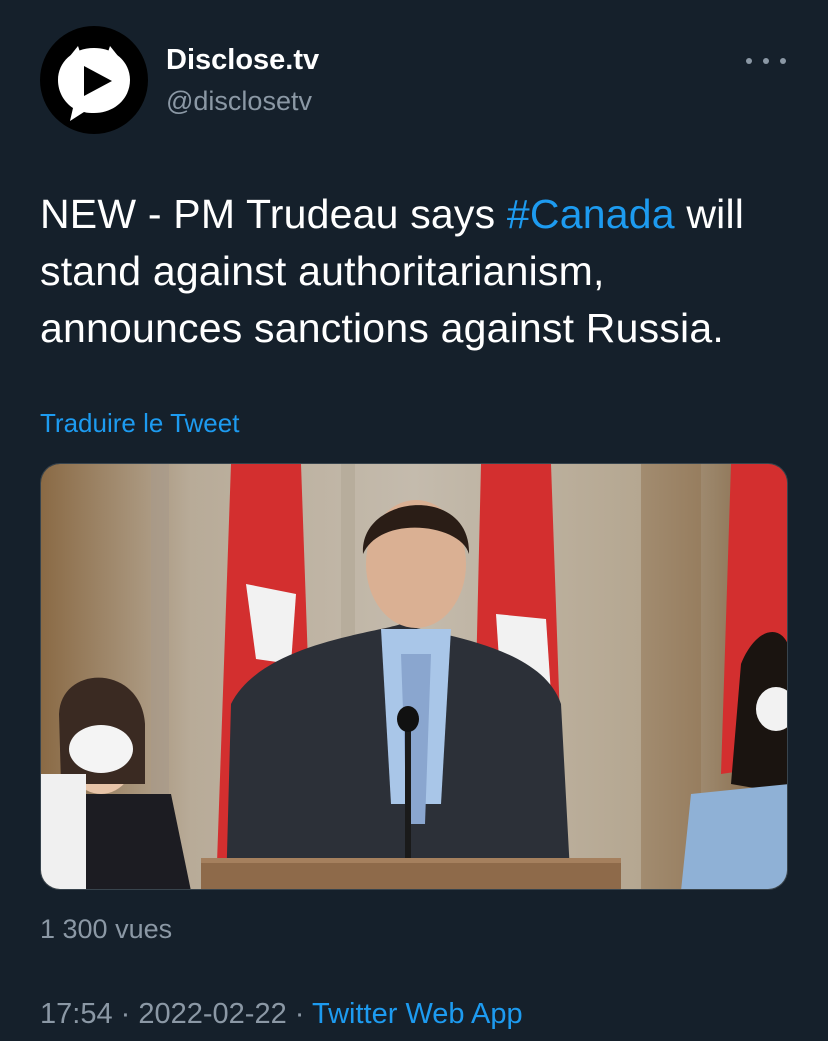 Image resolution: width=828 pixels, height=1041 pixels. I want to click on tweet-meta: 17:54 · 2022-02-22 · Twitter Web App, so click(281, 1014).